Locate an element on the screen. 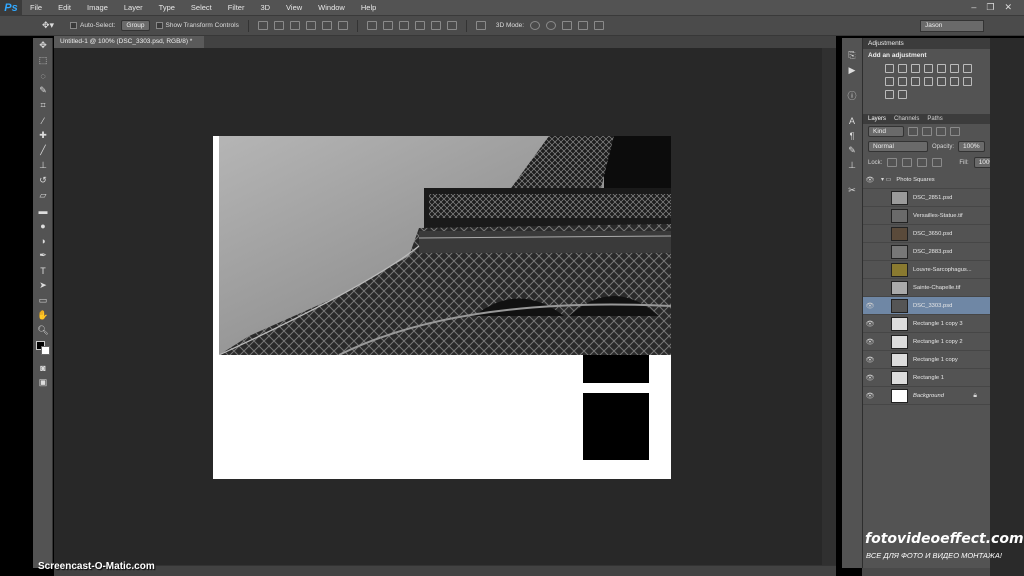  3d-roll-icon is located at coordinates (551, 25).